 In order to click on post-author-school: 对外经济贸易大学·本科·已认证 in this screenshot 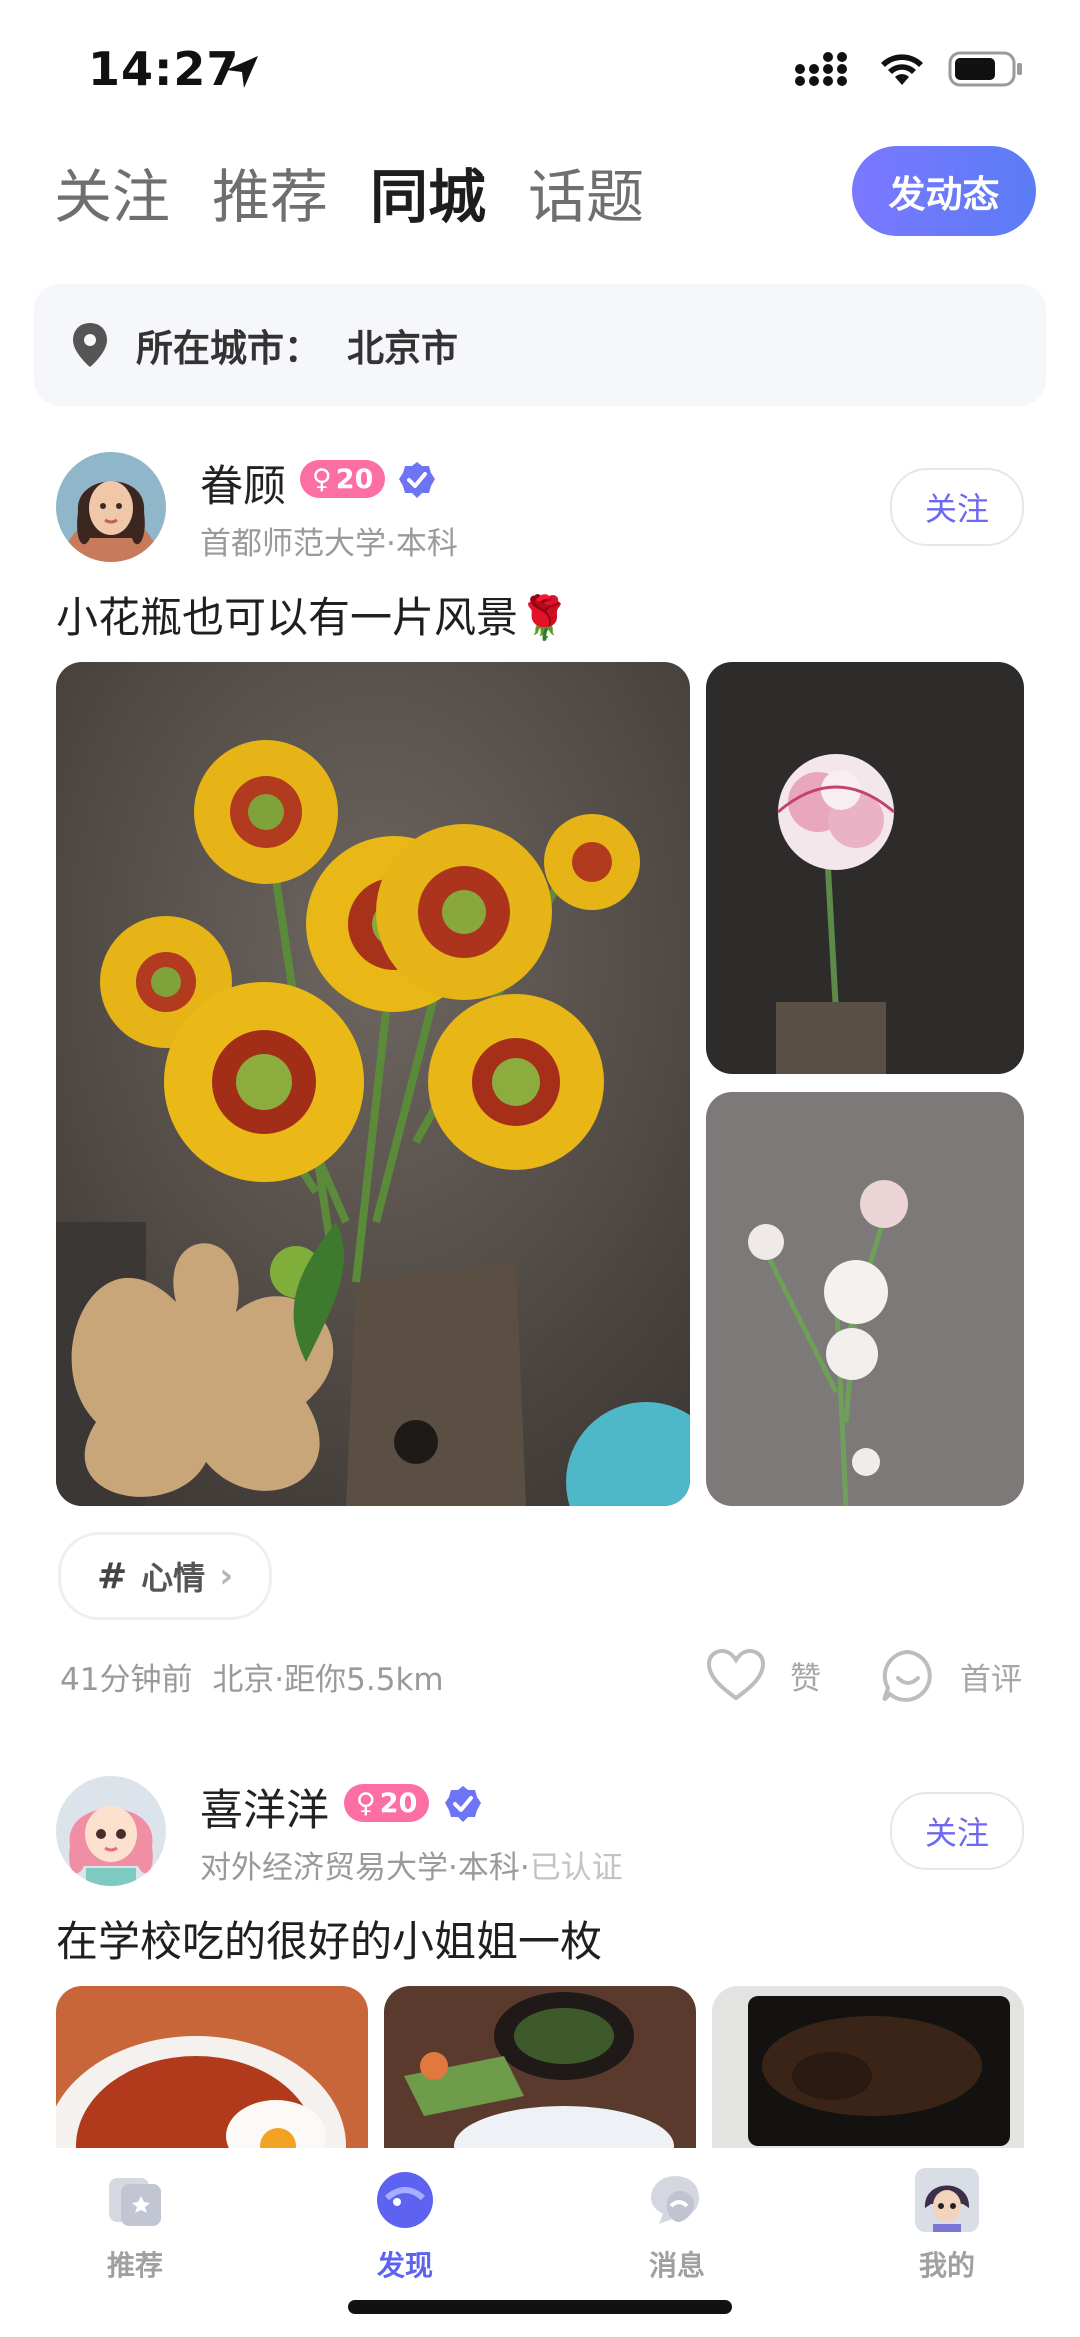, I will do `click(411, 1864)`.